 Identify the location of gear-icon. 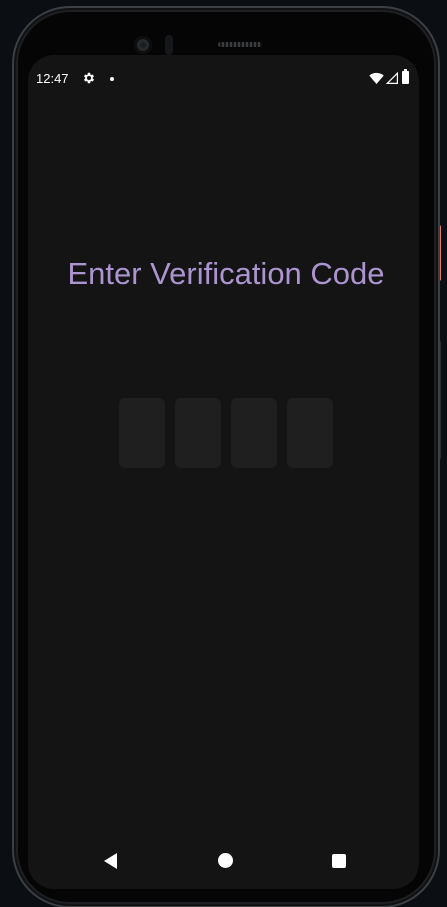
(89, 78).